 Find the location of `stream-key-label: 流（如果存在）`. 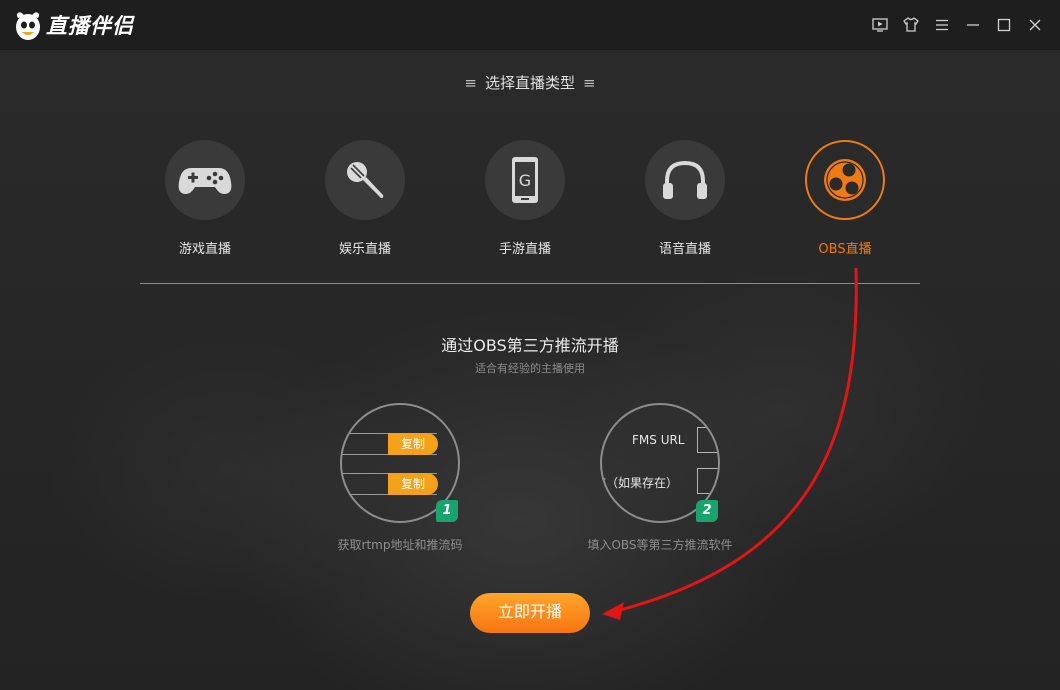

stream-key-label: 流（如果存在） is located at coordinates (639, 483).